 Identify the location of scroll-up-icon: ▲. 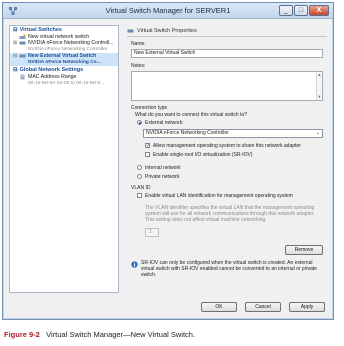
(319, 75).